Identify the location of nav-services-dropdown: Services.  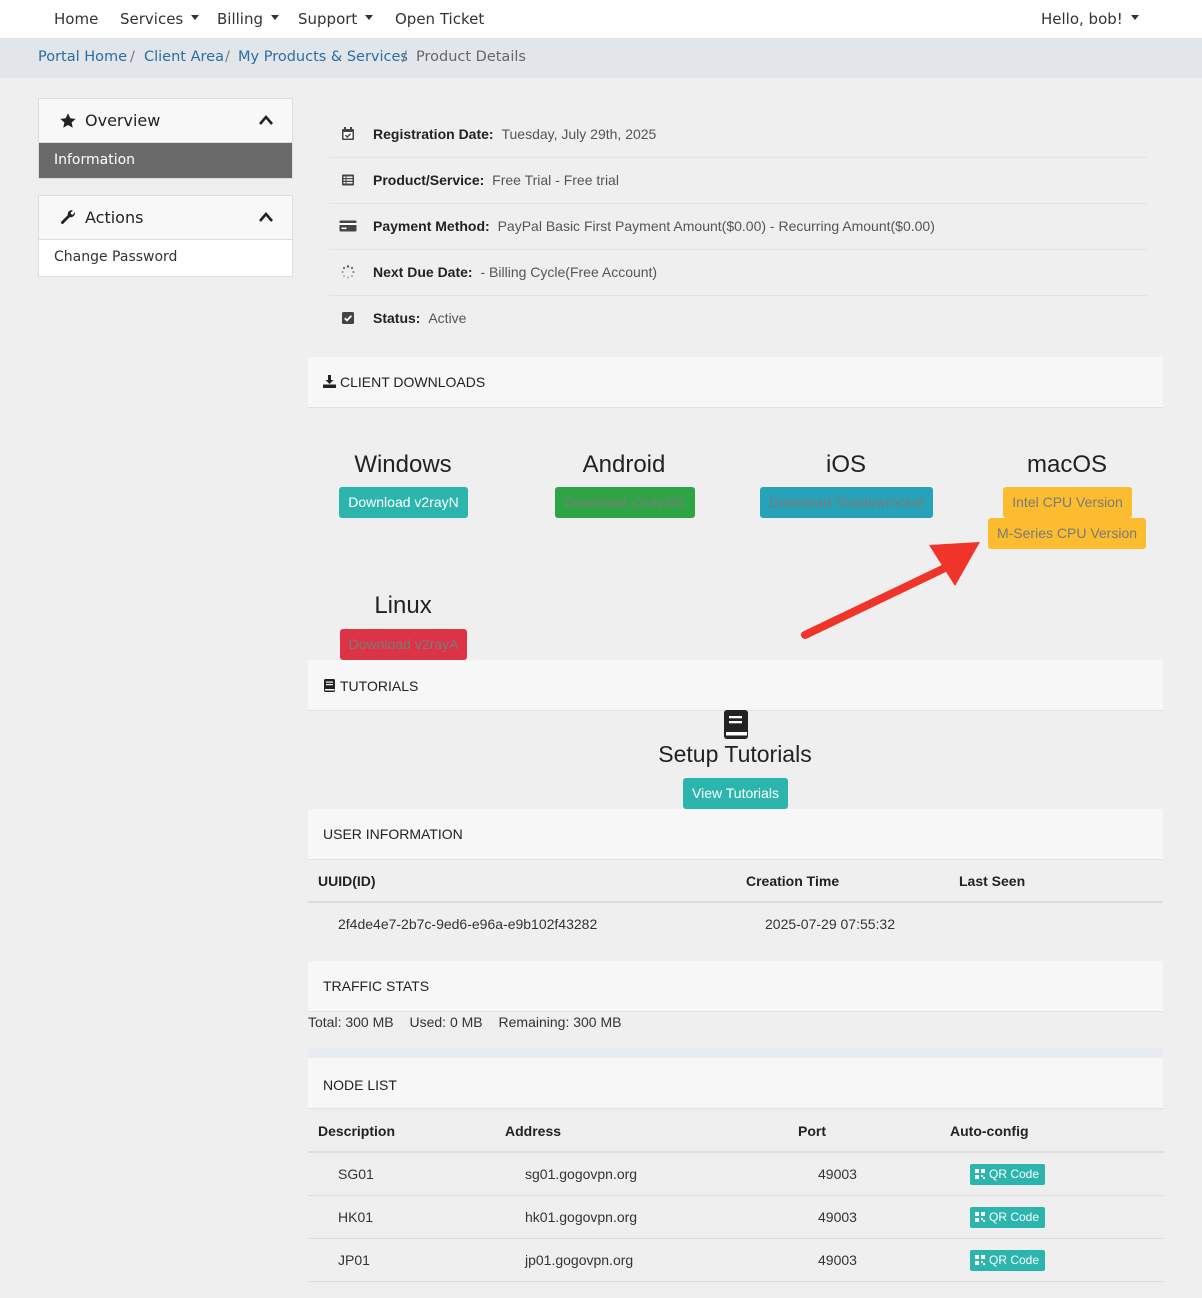
(160, 19).